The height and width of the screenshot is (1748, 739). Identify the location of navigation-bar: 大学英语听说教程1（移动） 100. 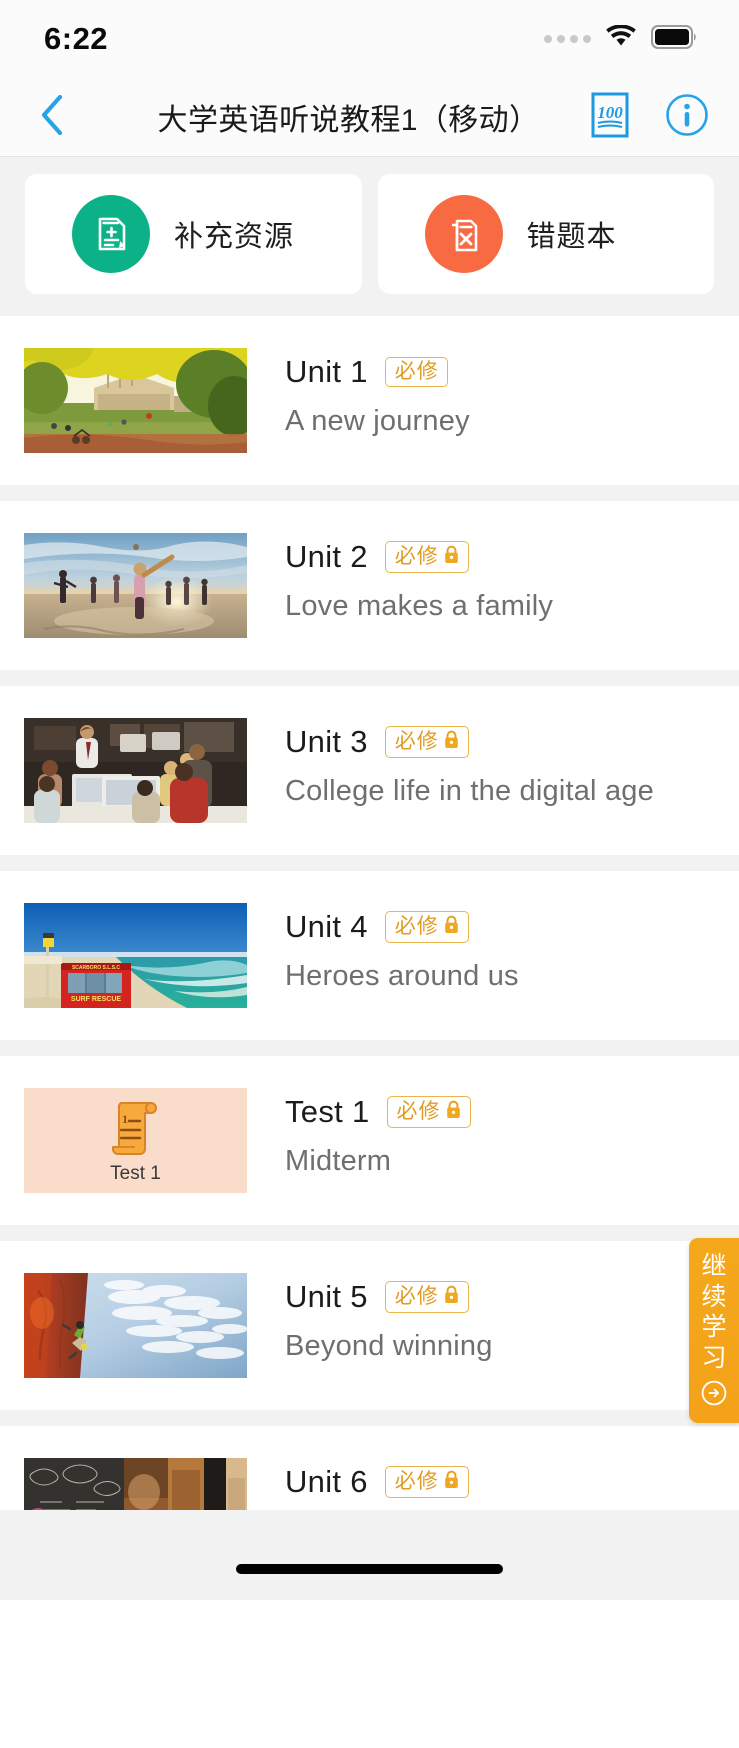
(369, 117).